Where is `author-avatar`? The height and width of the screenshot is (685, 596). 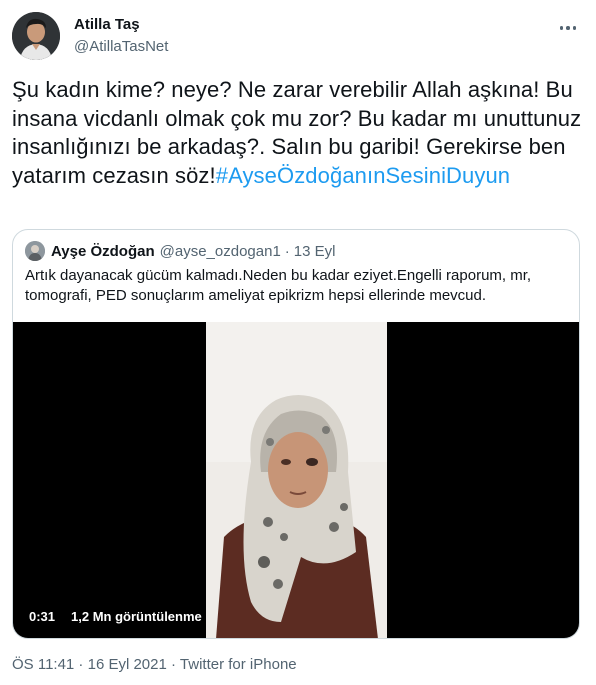
author-avatar is located at coordinates (36, 36).